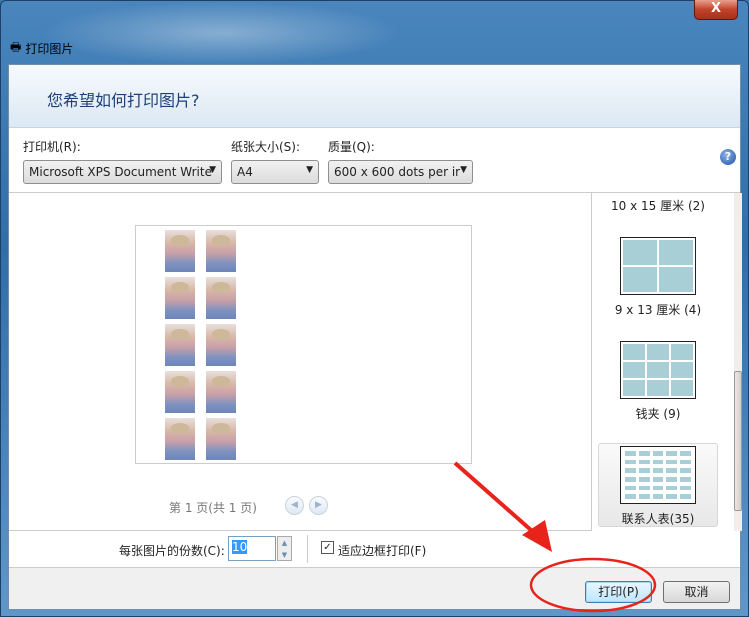 Image resolution: width=749 pixels, height=617 pixels. Describe the element at coordinates (555, 537) in the screenshot. I see `red-annotation` at that location.